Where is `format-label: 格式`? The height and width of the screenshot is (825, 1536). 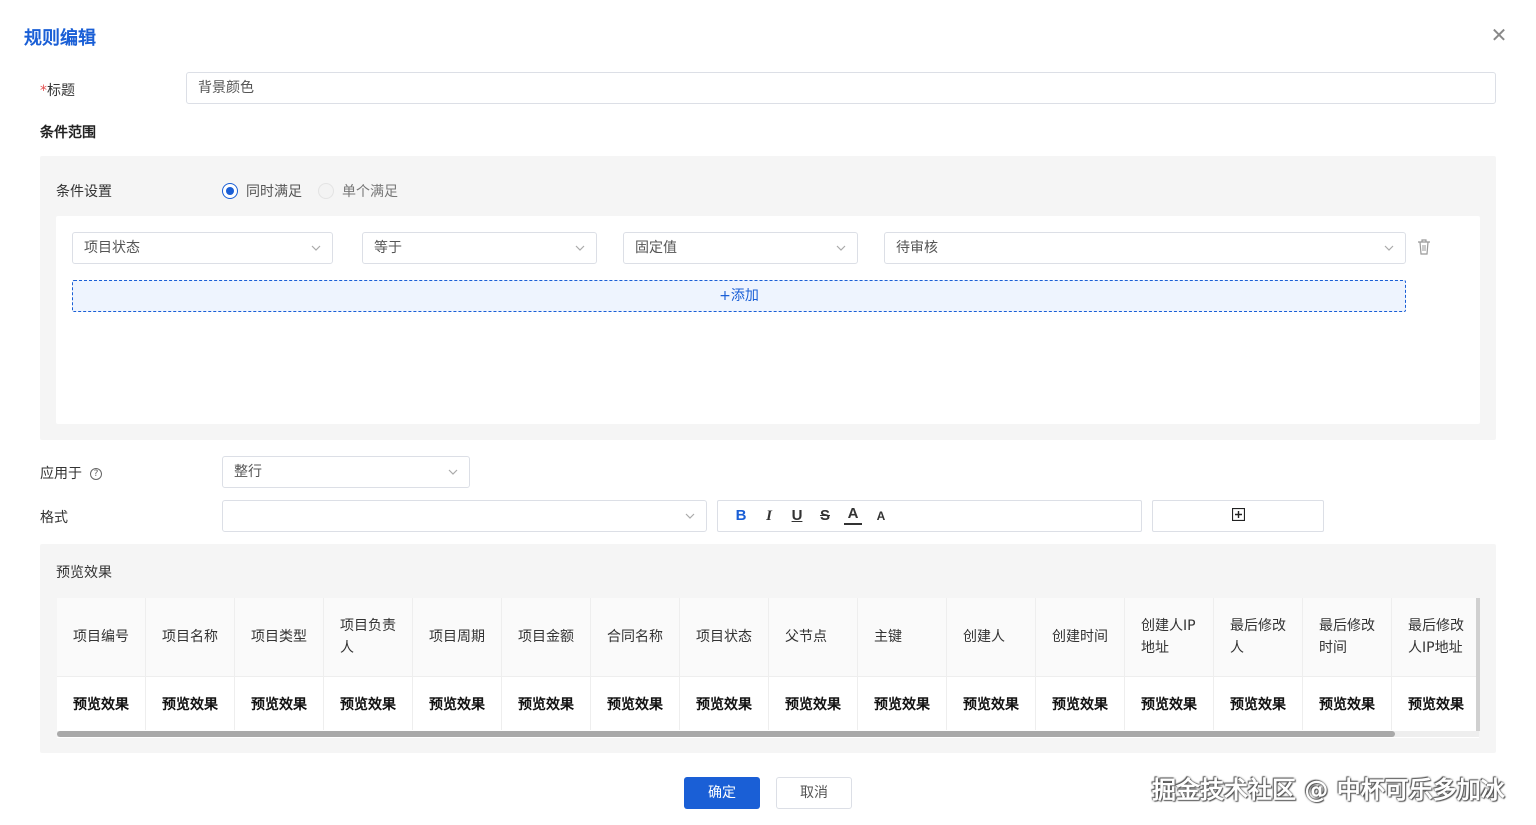 format-label: 格式 is located at coordinates (54, 518).